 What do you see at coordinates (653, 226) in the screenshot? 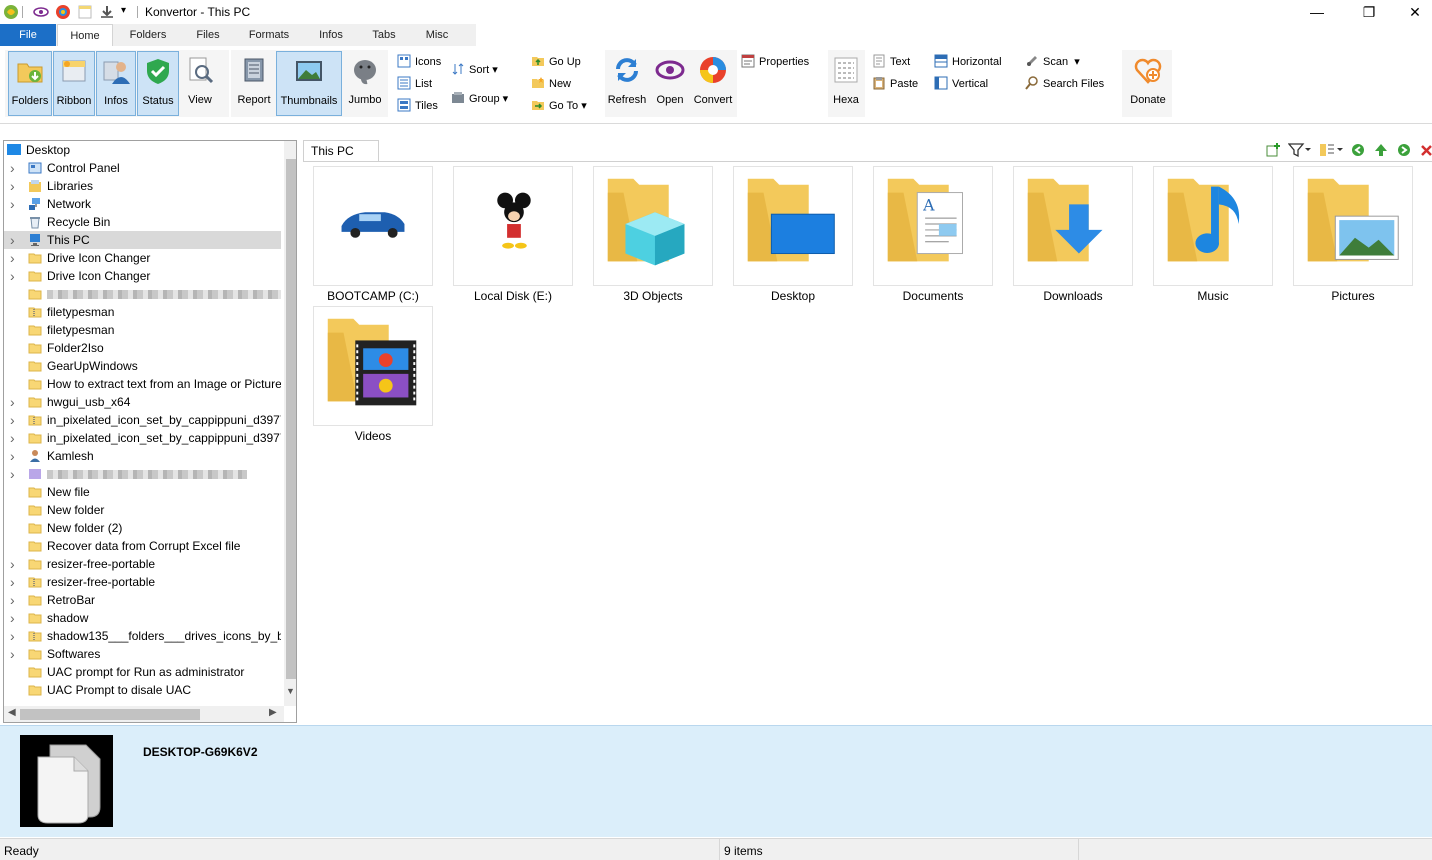
I see `tile-3d-objects` at bounding box center [653, 226].